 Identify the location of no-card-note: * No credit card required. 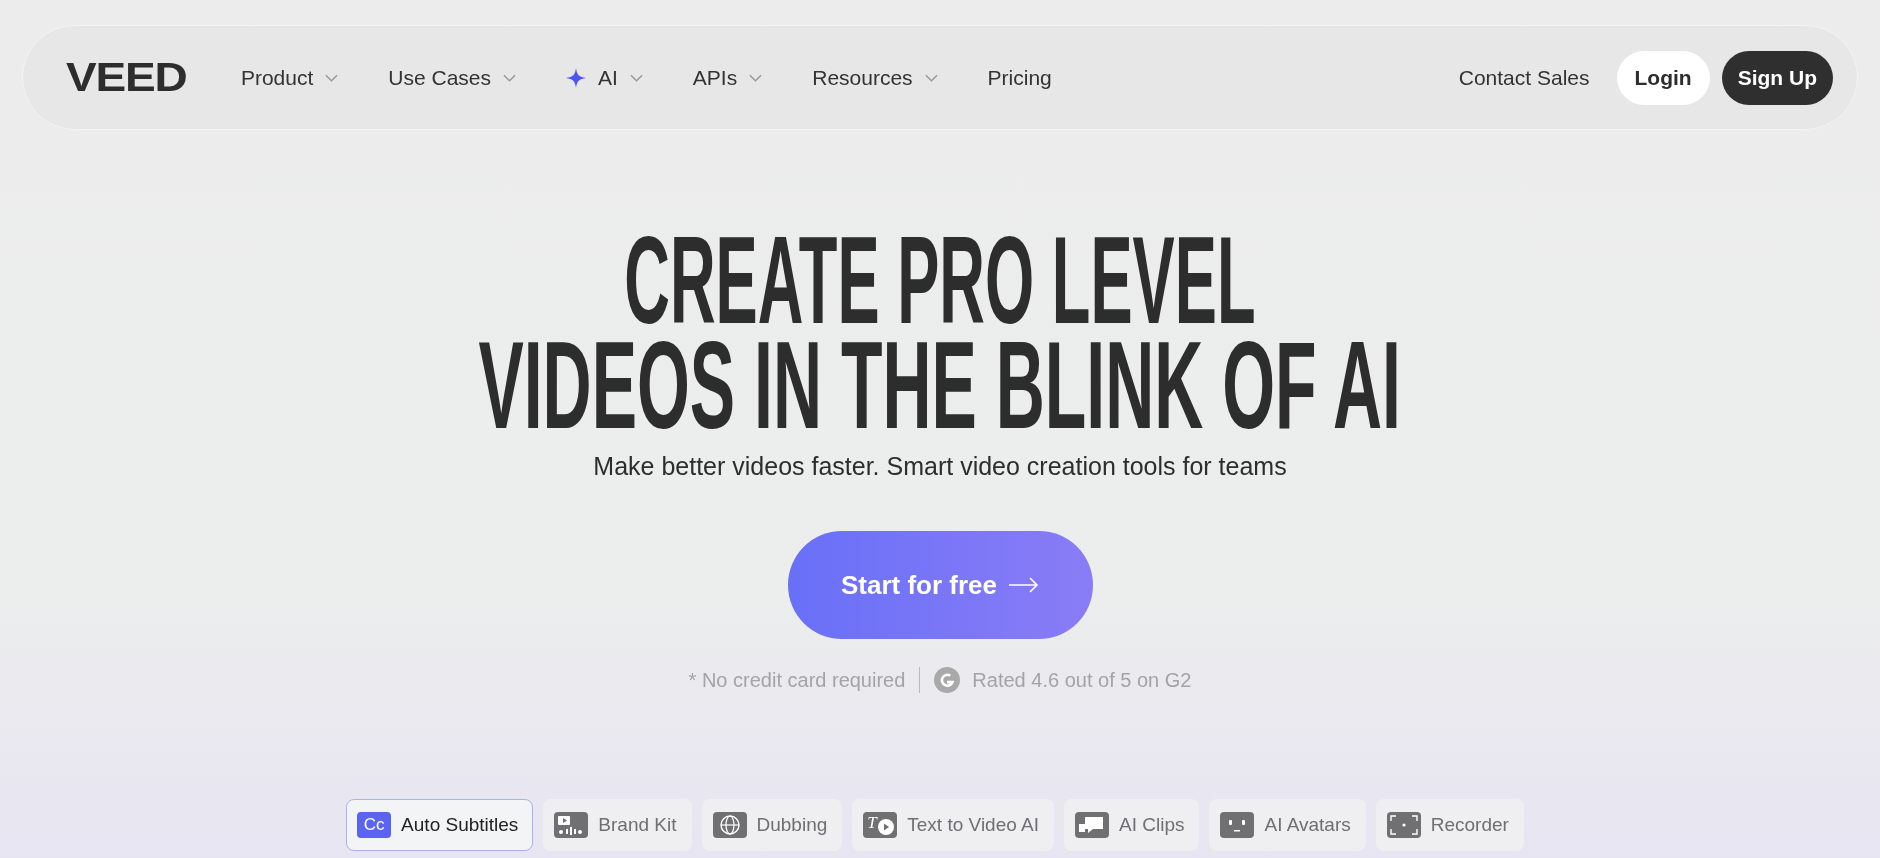
(797, 680).